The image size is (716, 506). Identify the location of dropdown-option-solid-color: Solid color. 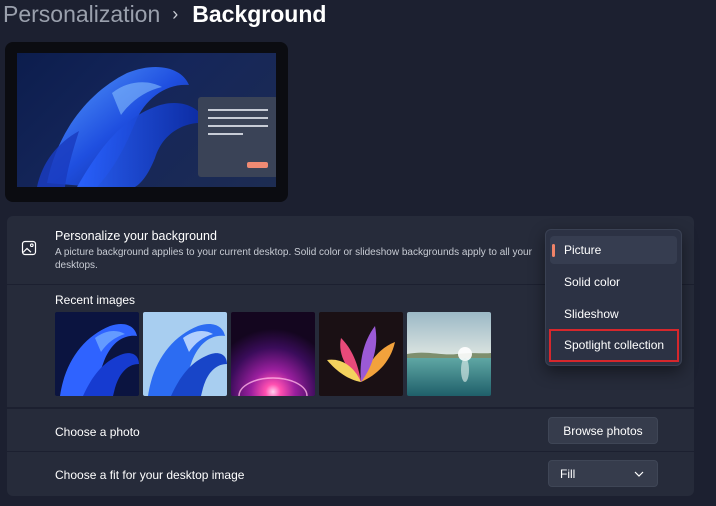
(613, 282).